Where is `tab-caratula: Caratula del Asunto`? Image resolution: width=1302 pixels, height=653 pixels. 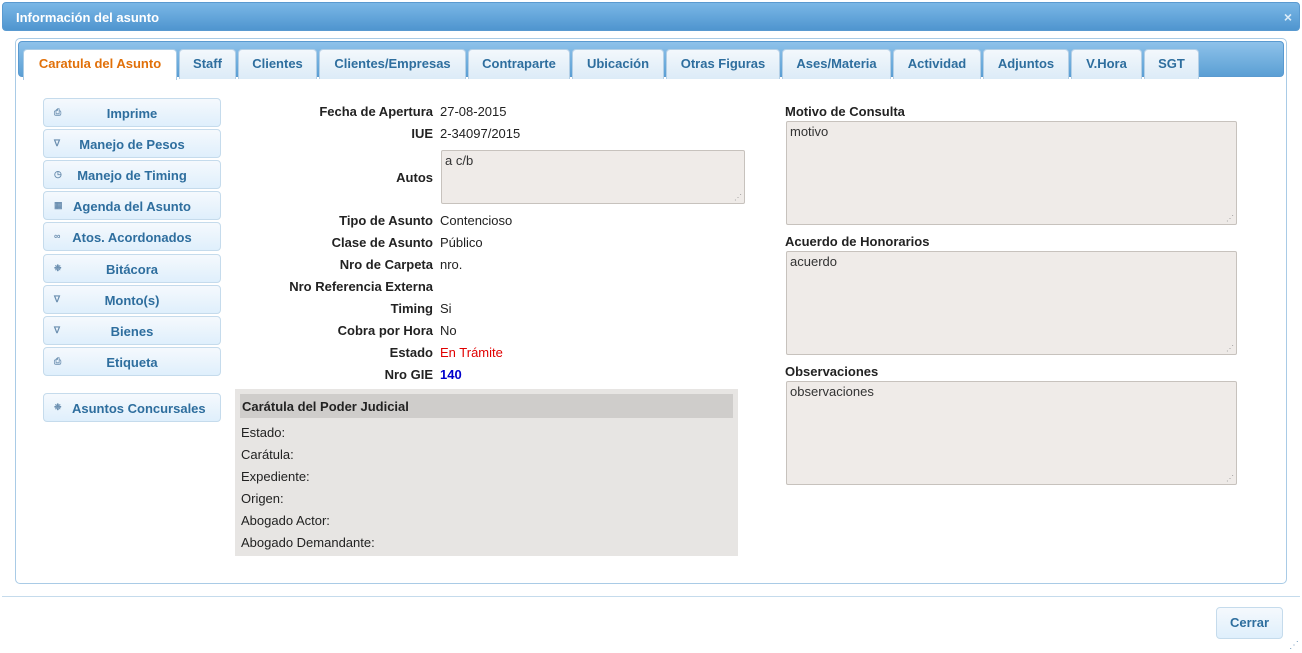
tab-caratula: Caratula del Asunto is located at coordinates (100, 64).